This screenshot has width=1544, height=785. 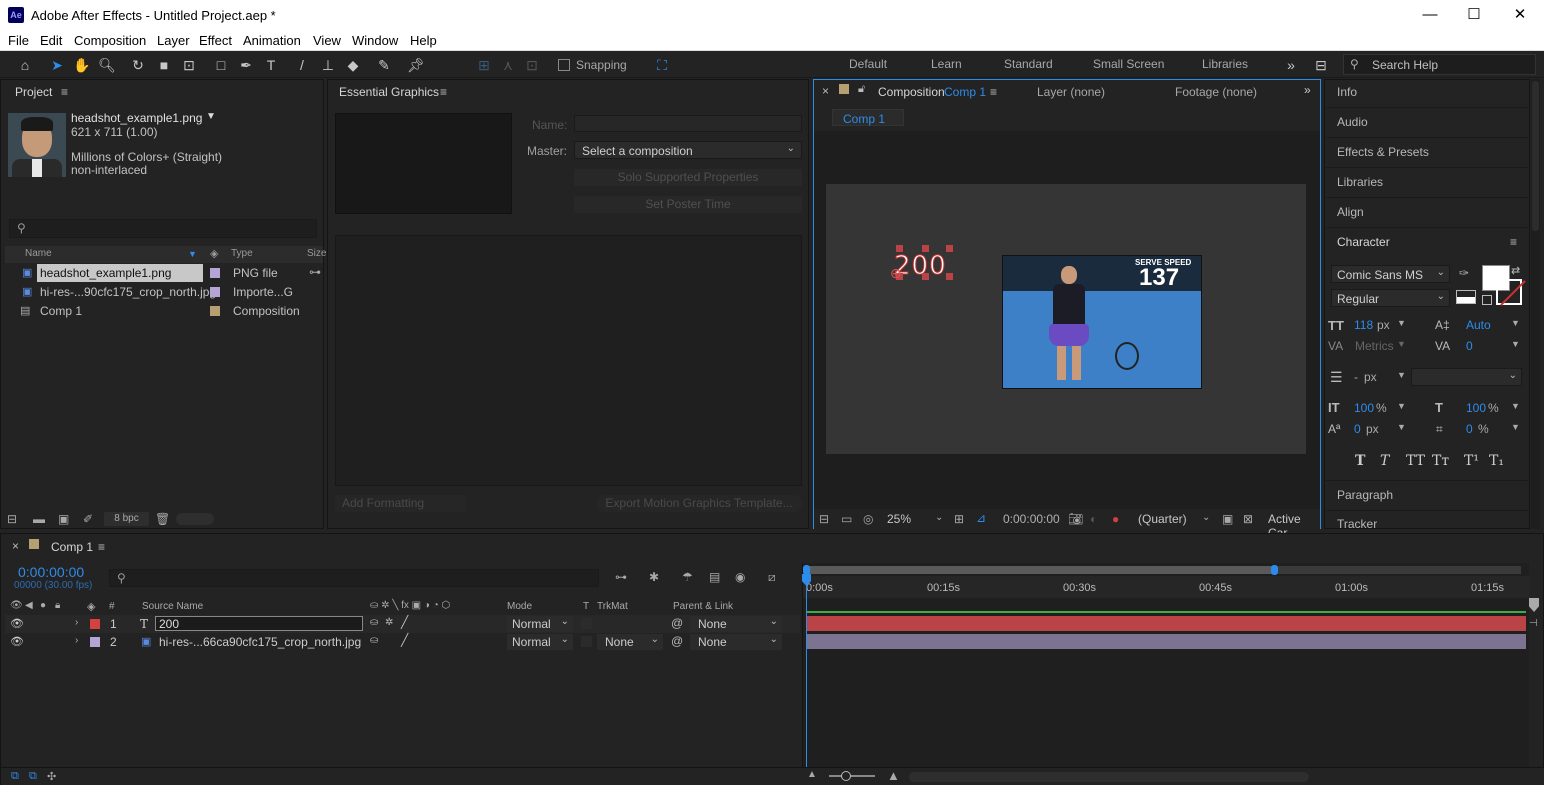 What do you see at coordinates (328, 65) in the screenshot?
I see `clone-stamp-tool-icon: ⊥` at bounding box center [328, 65].